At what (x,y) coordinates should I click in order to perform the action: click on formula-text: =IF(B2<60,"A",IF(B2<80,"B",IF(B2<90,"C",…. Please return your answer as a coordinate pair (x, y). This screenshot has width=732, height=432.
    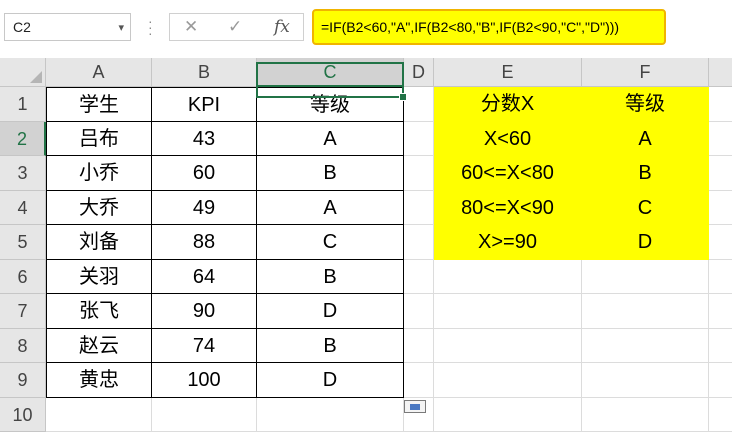
    Looking at the image, I should click on (470, 27).